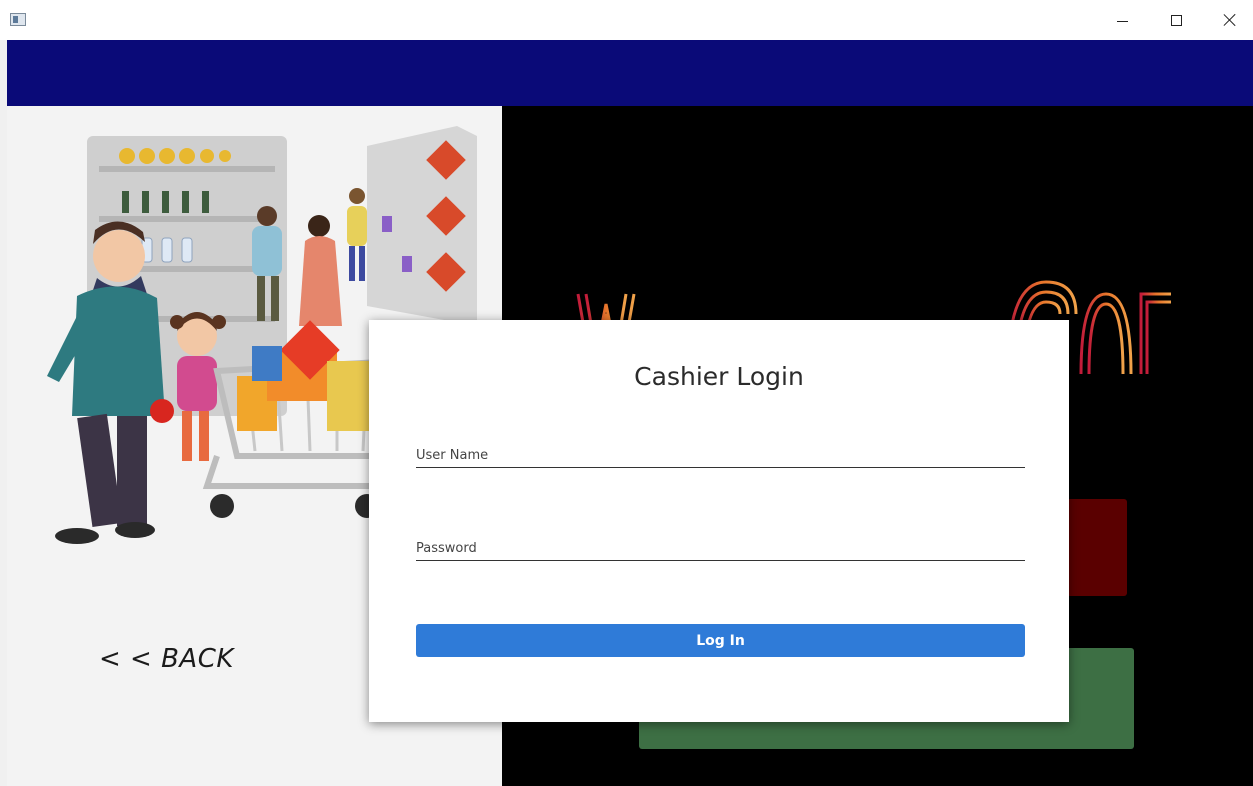 The image size is (1253, 786). Describe the element at coordinates (719, 376) in the screenshot. I see `login-title: Cashier Login` at that location.